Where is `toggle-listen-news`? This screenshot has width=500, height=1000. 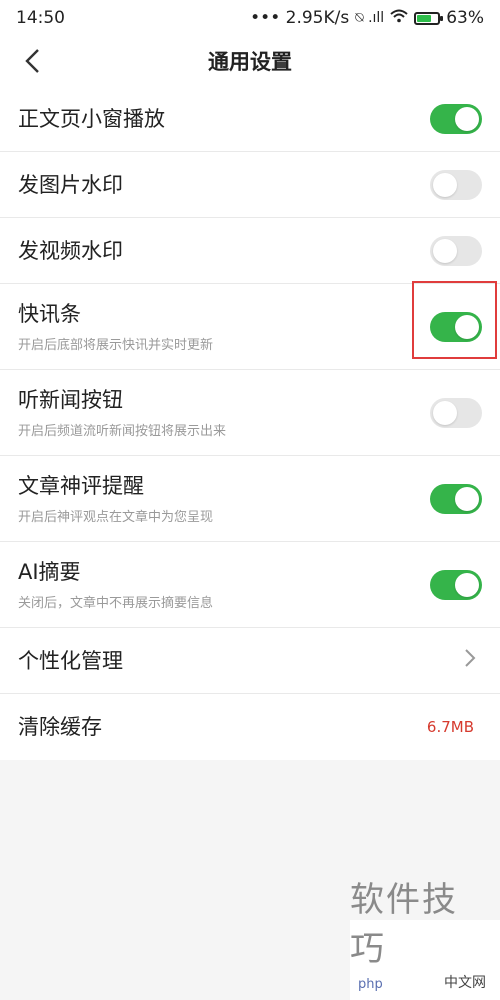
toggle-listen-news is located at coordinates (456, 412).